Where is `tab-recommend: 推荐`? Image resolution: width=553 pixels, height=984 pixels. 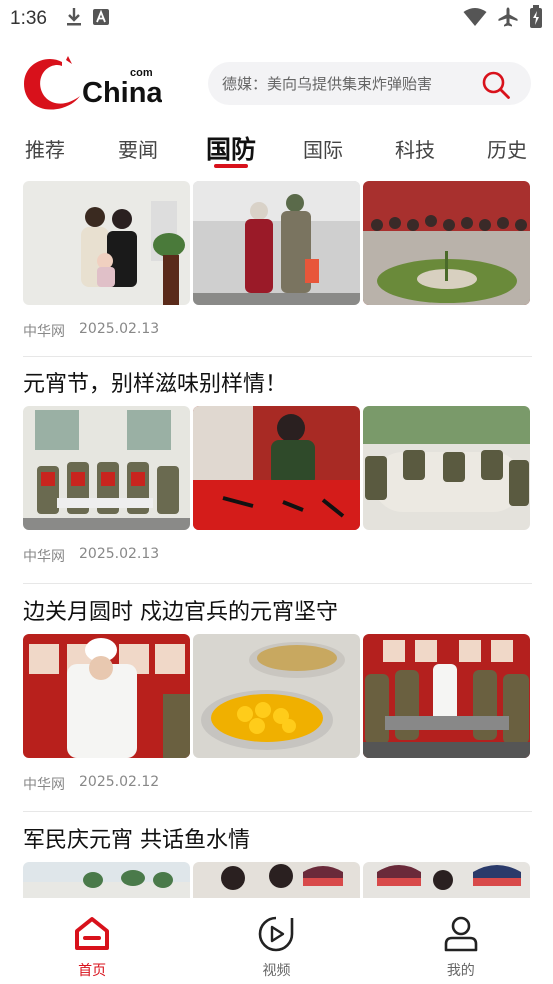 tab-recommend: 推荐 is located at coordinates (45, 148).